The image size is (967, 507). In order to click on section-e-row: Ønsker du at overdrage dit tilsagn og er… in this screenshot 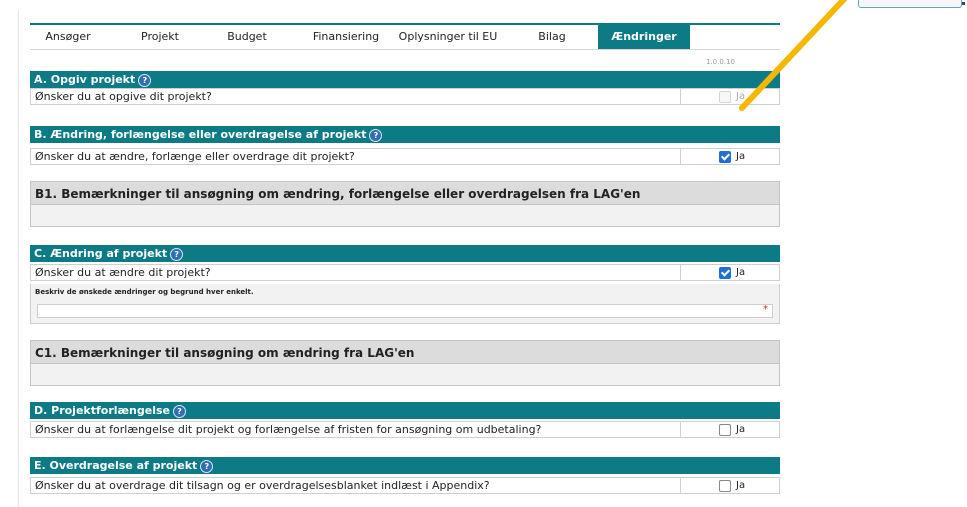, I will do `click(405, 485)`.